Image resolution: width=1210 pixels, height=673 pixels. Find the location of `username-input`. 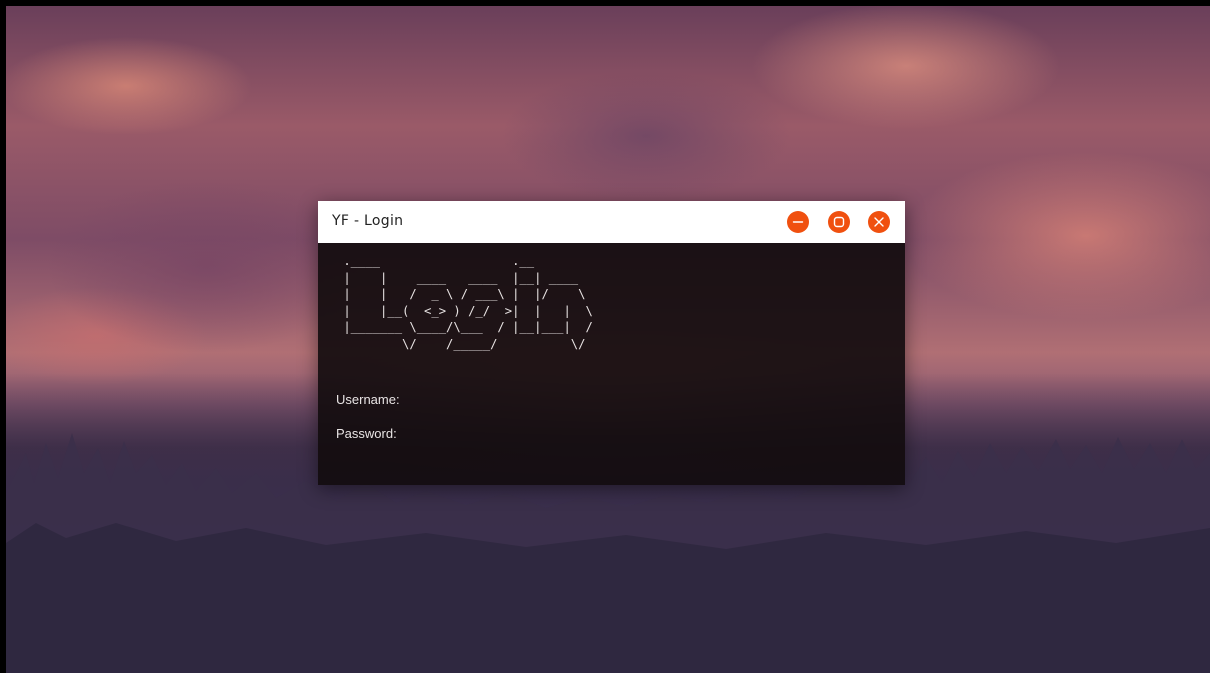

username-input is located at coordinates (554, 400).